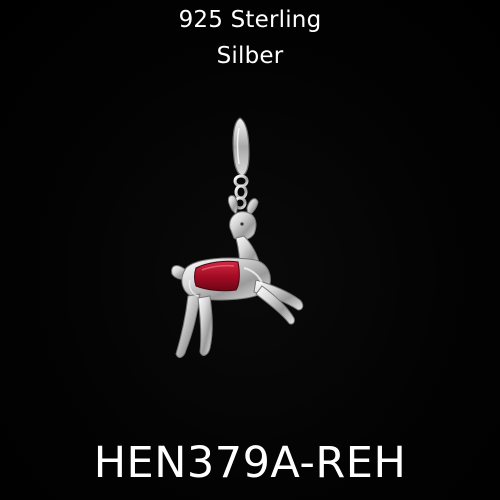 The width and height of the screenshot is (500, 500). I want to click on deer-figure, so click(237, 276).